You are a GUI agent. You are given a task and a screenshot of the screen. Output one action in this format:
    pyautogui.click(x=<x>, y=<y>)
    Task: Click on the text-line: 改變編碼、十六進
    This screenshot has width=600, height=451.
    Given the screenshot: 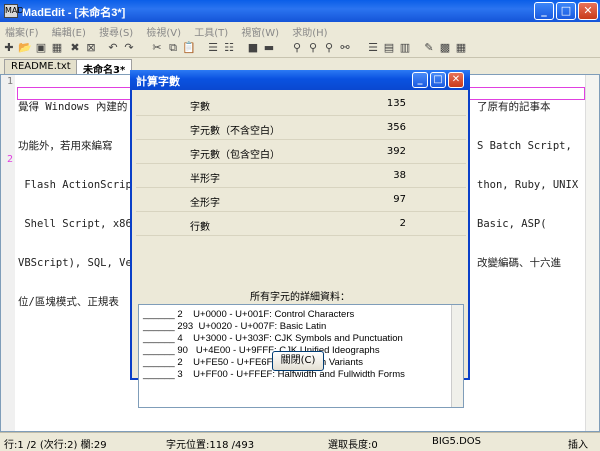 What is the action you would take?
    pyautogui.click(x=519, y=263)
    